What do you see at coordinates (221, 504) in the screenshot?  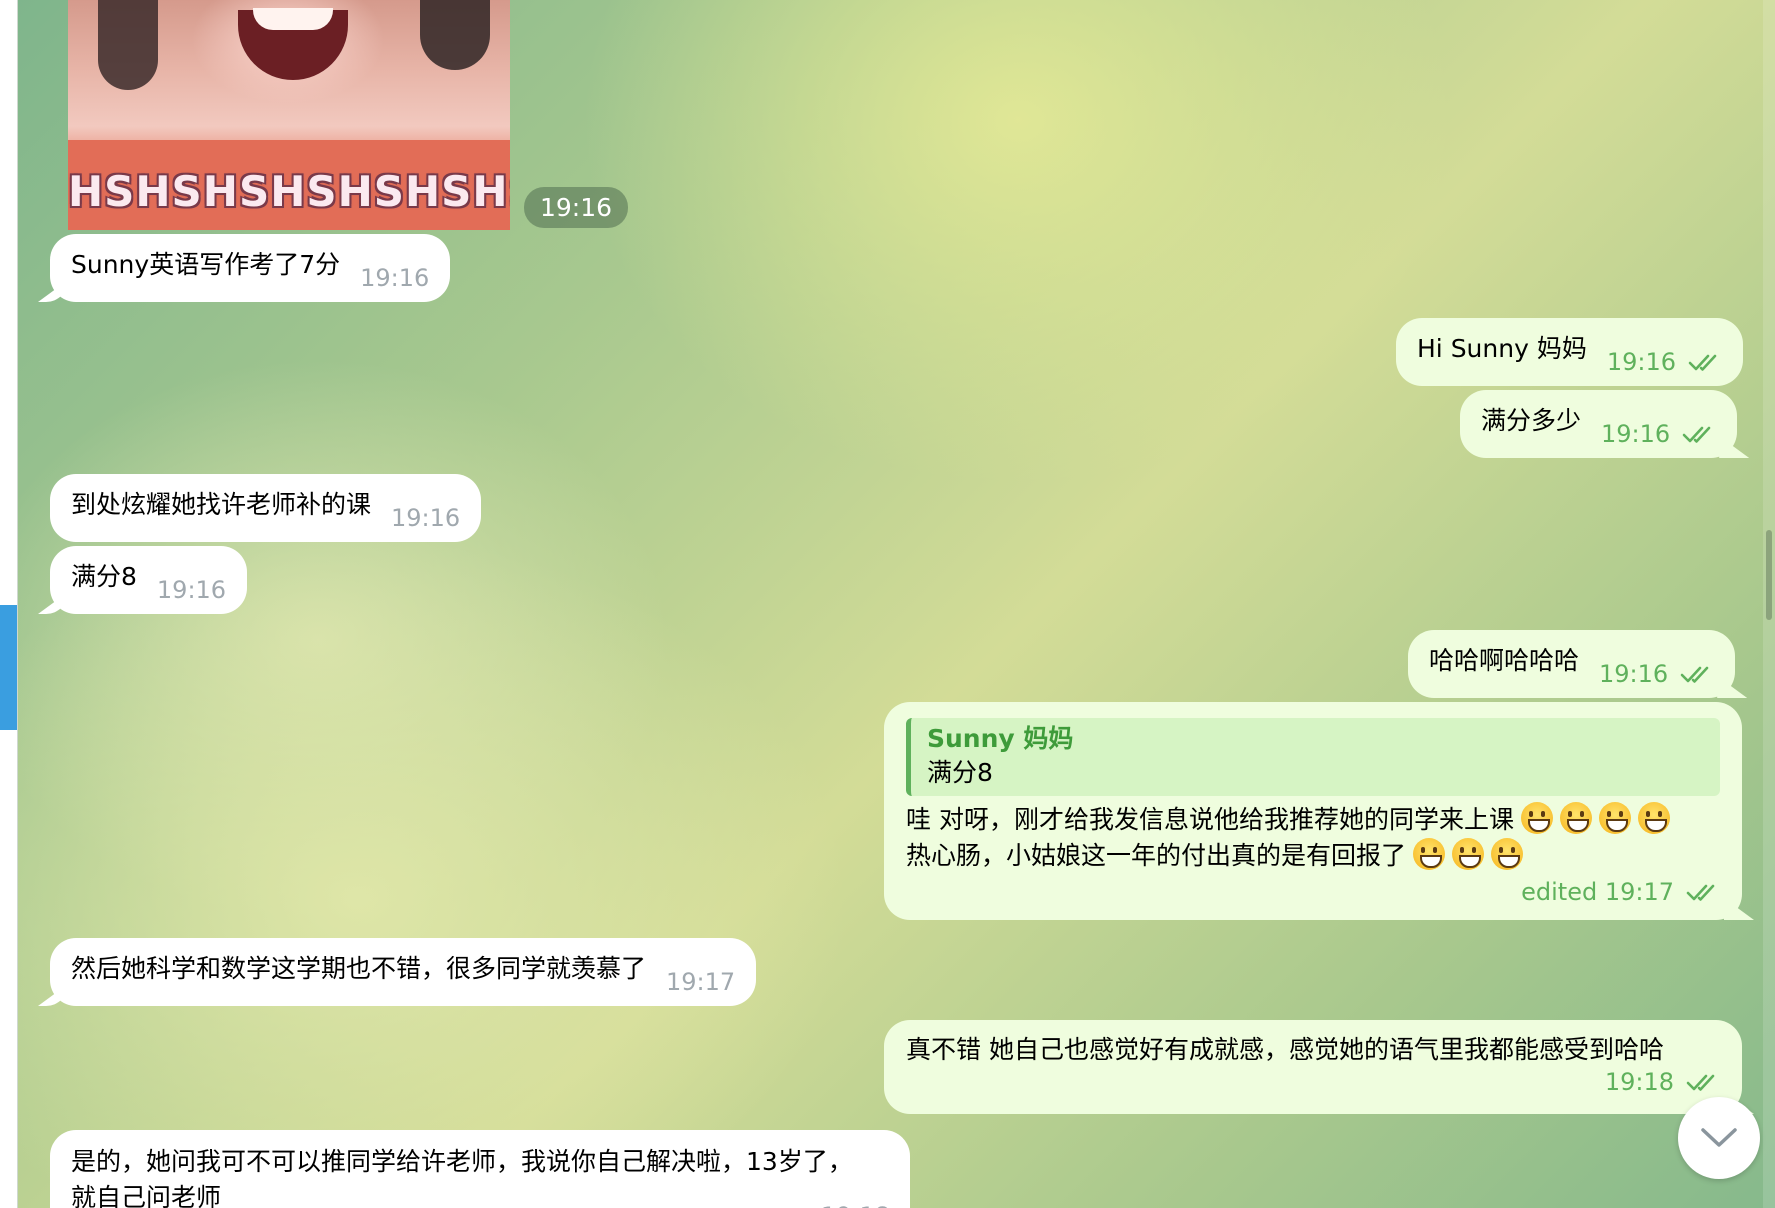 I see `message-text: 到处炫耀她找许老师补的课` at bounding box center [221, 504].